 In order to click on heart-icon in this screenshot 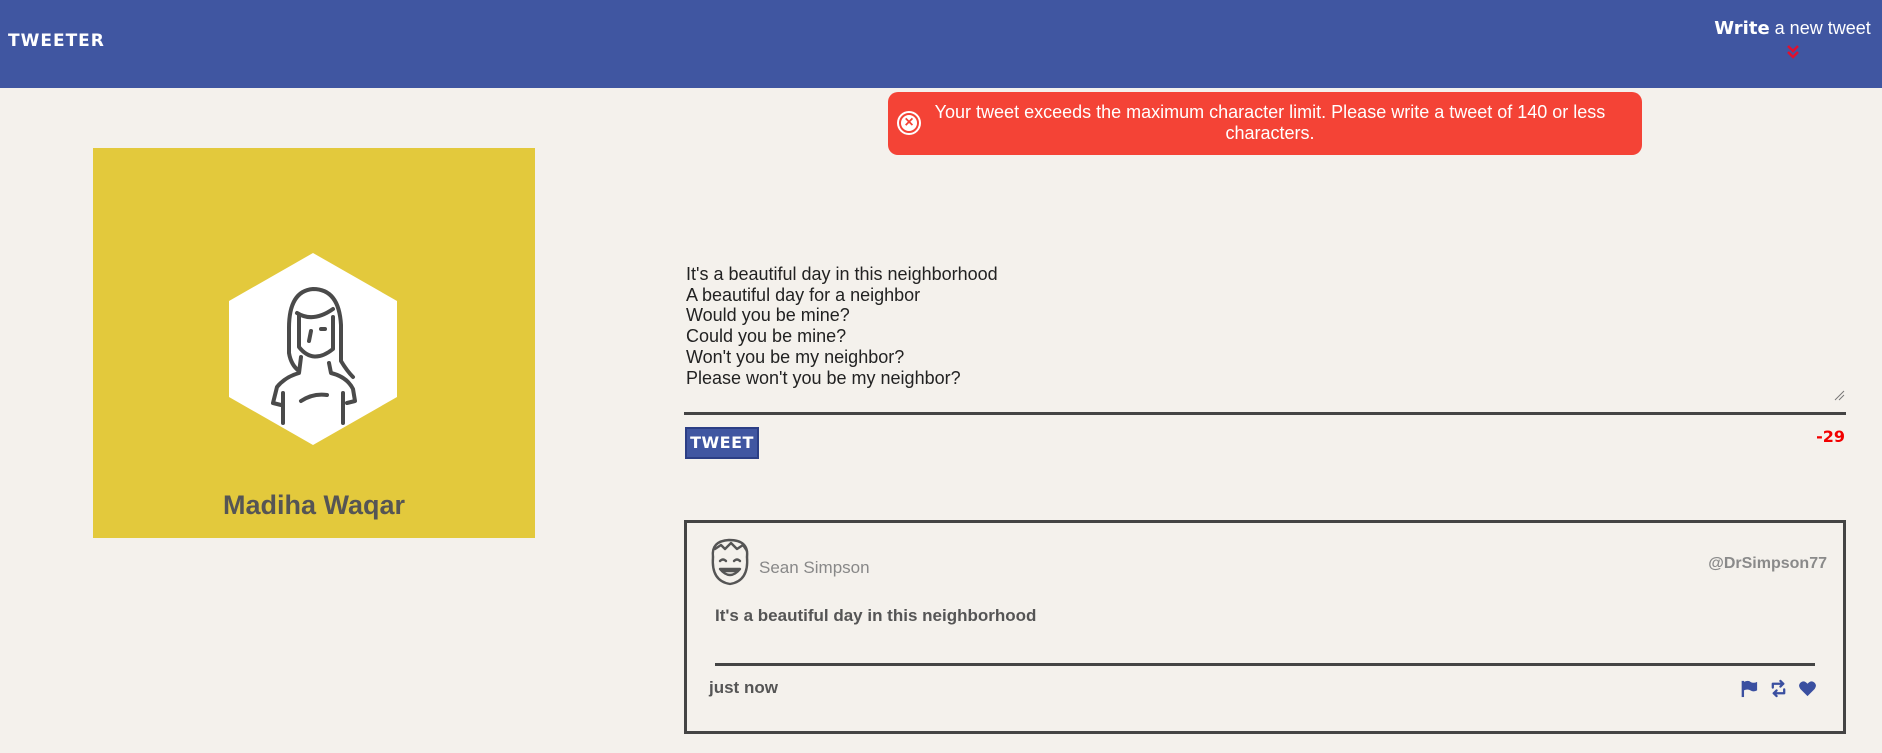, I will do `click(1807, 688)`.